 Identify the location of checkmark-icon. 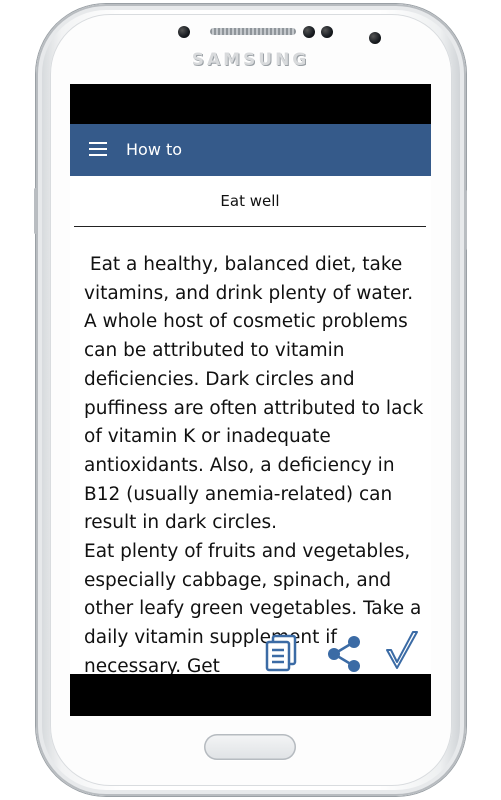
(403, 651).